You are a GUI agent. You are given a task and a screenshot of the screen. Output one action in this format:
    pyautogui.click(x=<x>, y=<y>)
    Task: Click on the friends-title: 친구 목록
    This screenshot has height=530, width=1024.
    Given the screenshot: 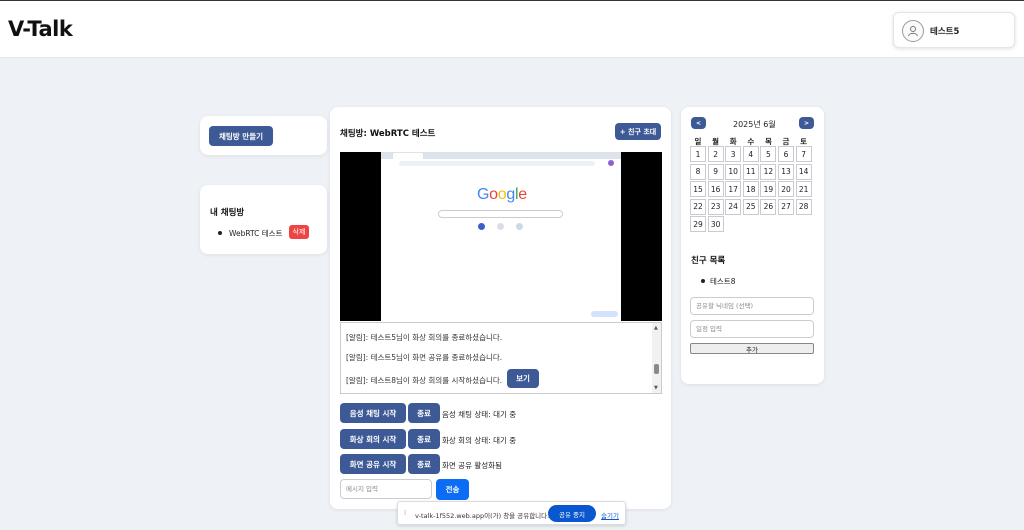 What is the action you would take?
    pyautogui.click(x=708, y=261)
    